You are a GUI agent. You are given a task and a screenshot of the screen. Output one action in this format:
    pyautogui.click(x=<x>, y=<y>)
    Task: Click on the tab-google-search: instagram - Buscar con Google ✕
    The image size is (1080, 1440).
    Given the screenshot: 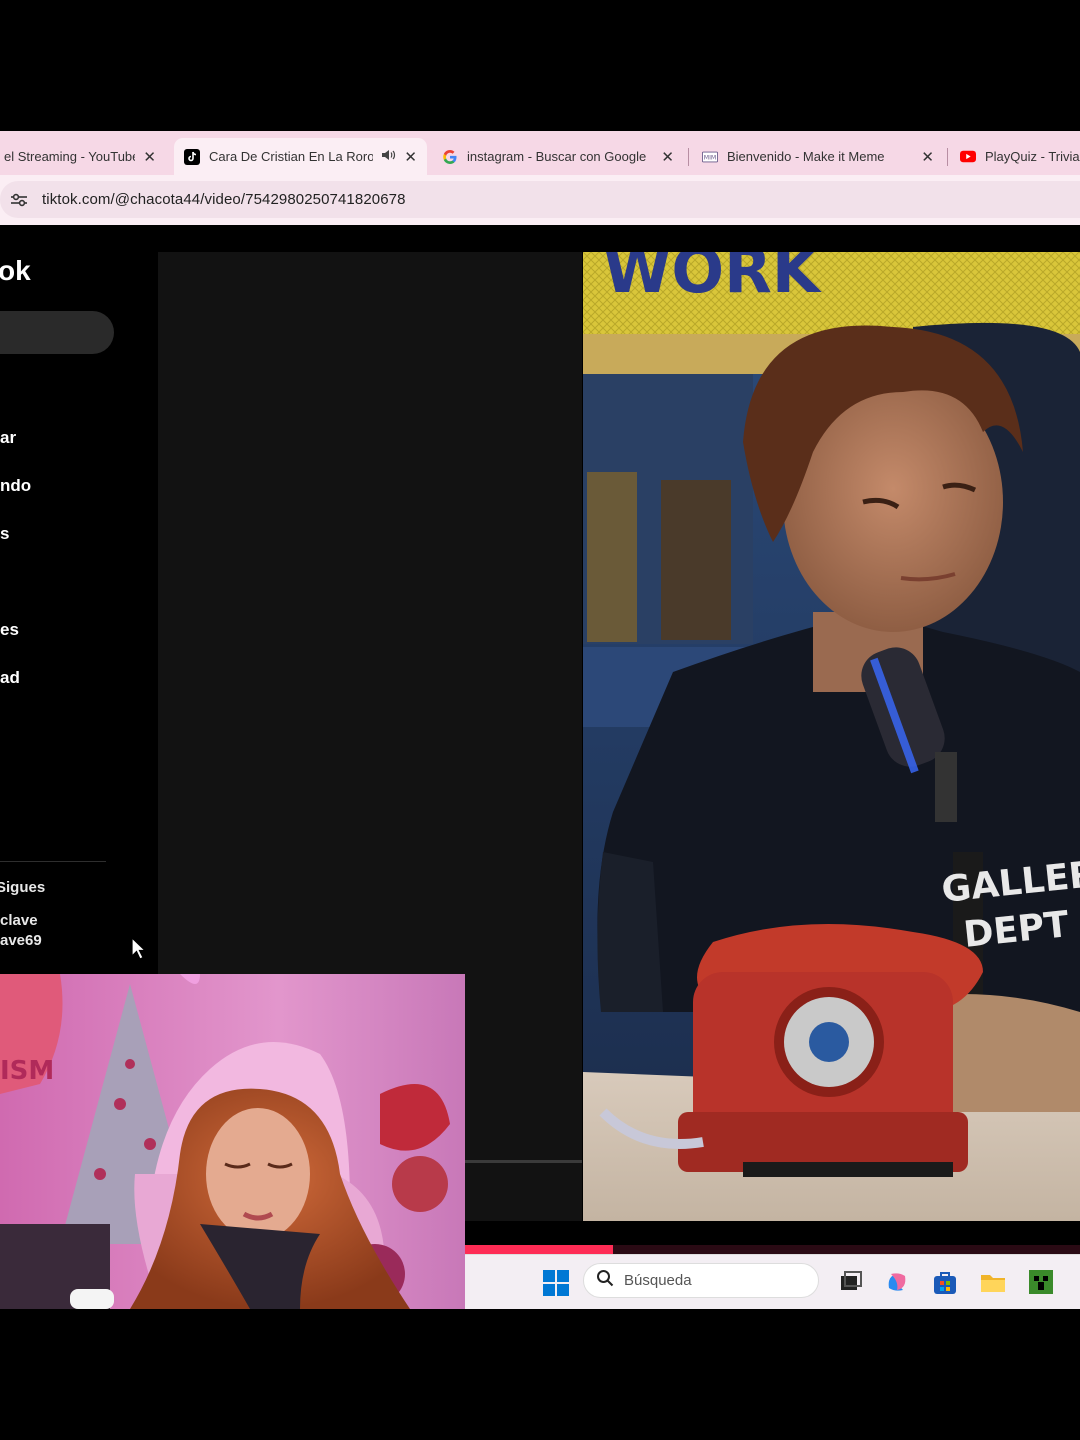 What is the action you would take?
    pyautogui.click(x=558, y=156)
    